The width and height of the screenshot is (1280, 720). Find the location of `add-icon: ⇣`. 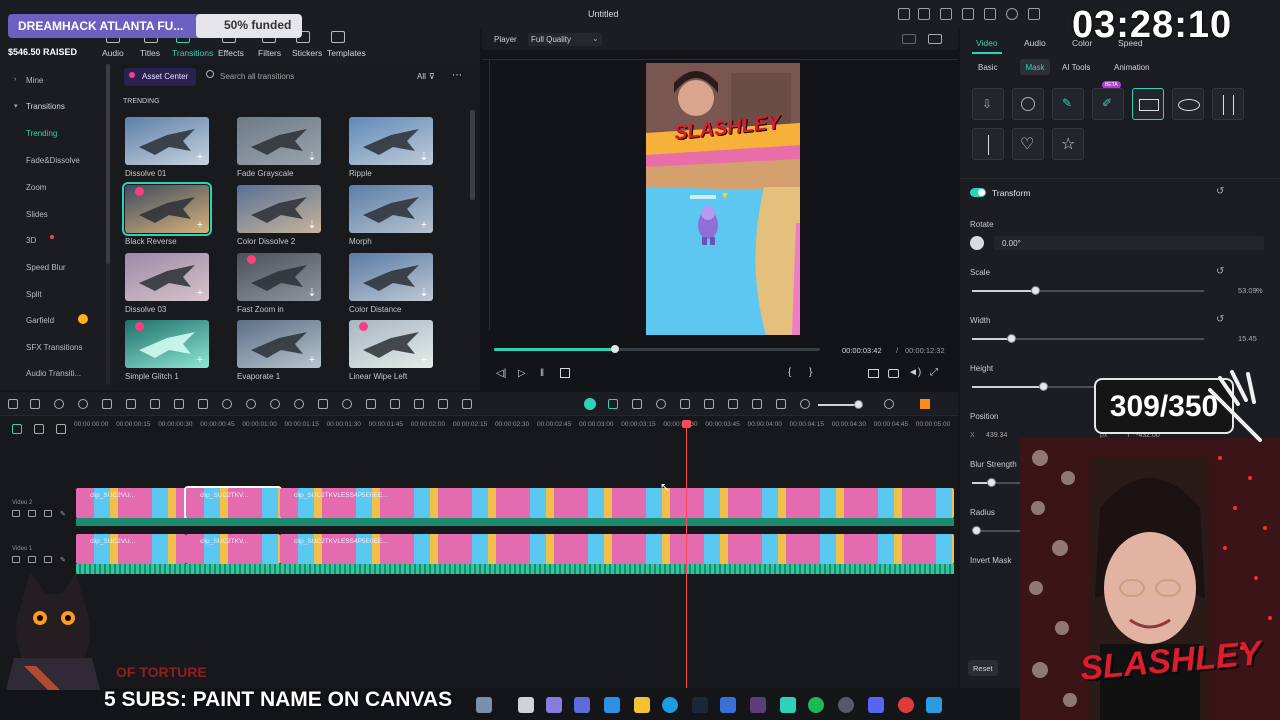

add-icon: ⇣ is located at coordinates (424, 157).